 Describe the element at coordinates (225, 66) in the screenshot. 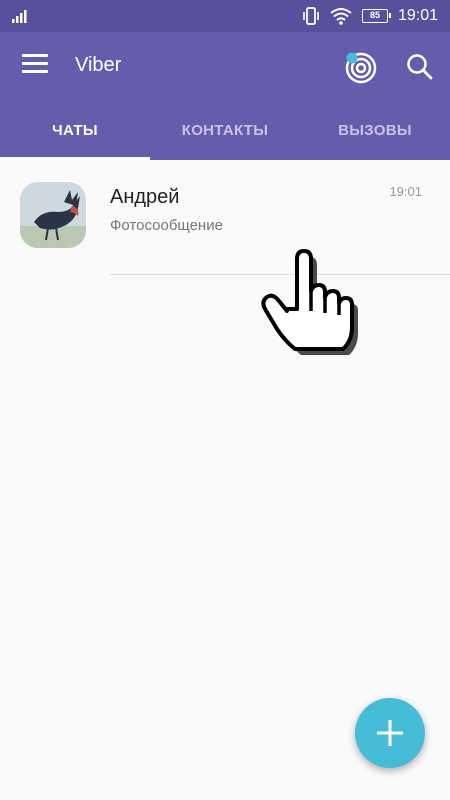

I see `app-bar: Viber` at that location.